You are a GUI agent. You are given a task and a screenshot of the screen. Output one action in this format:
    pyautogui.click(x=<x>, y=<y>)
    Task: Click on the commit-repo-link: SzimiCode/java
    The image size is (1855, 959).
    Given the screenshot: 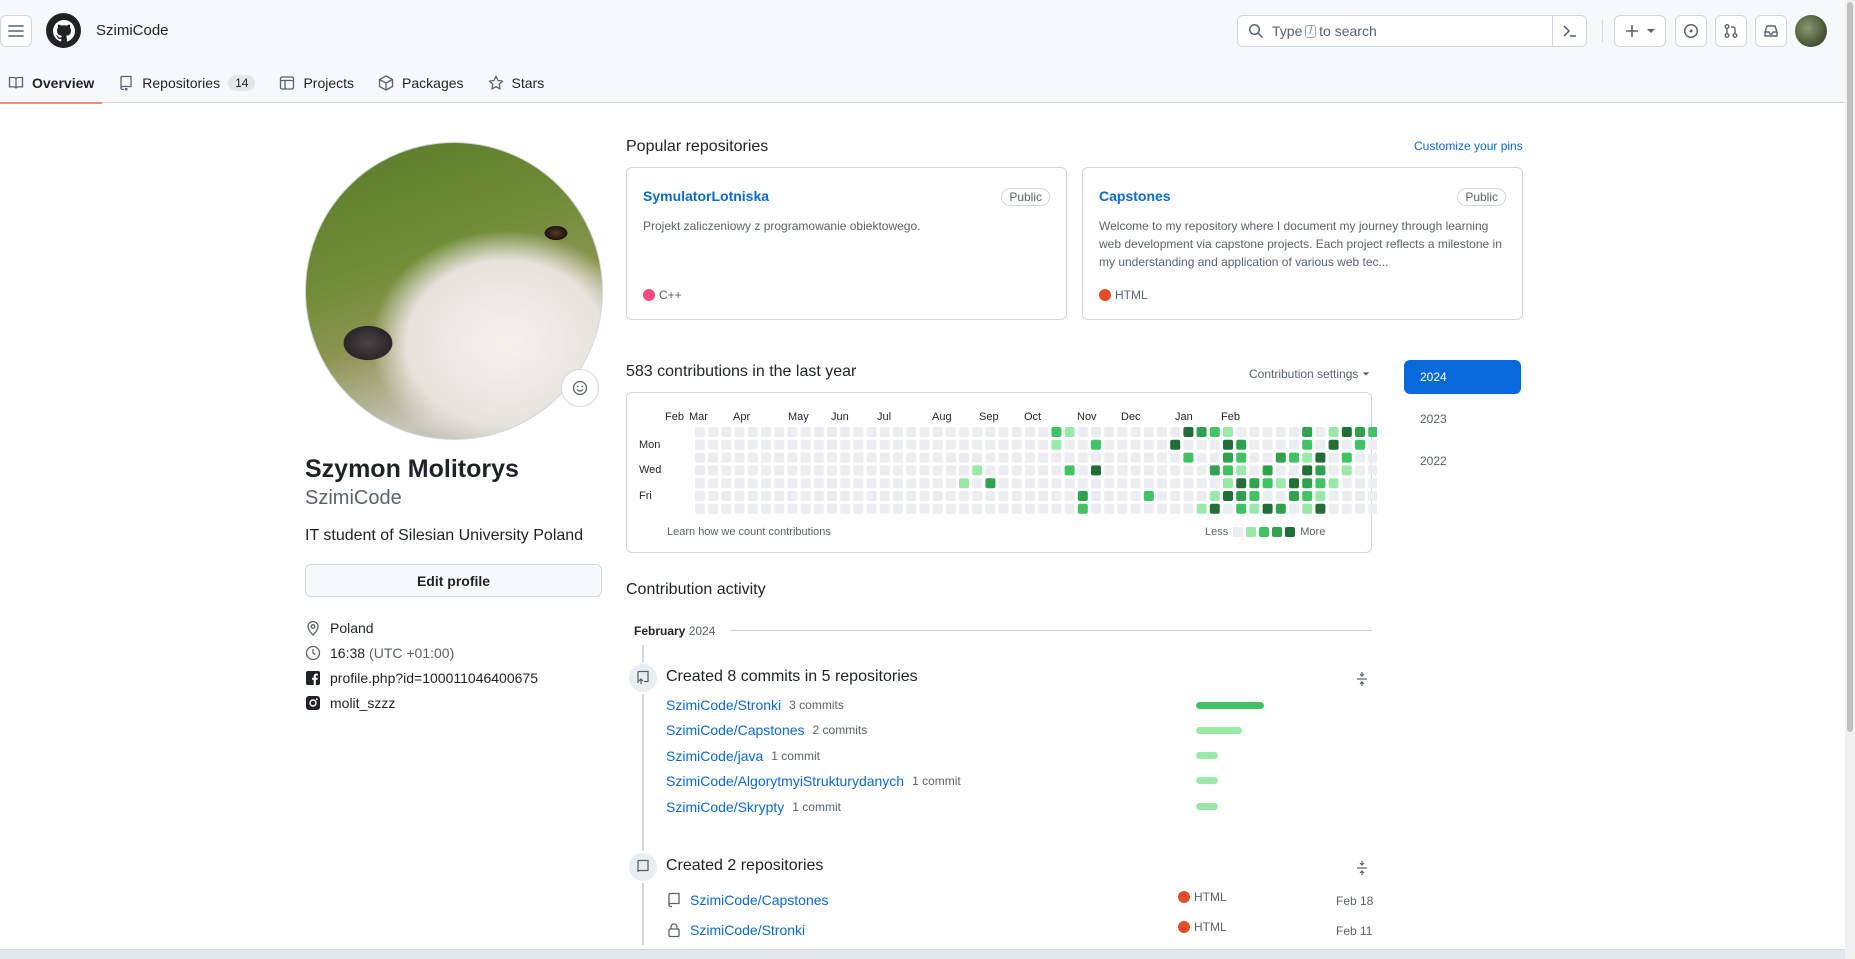 What is the action you would take?
    pyautogui.click(x=714, y=756)
    